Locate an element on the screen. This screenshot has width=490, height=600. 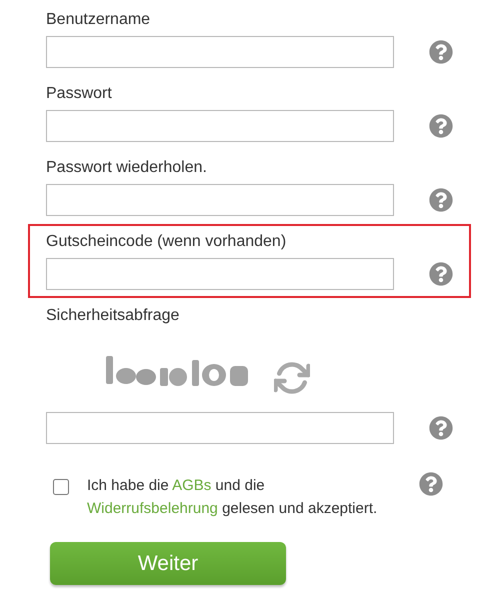
field-label: Sicherheitsabfrage is located at coordinates (113, 316).